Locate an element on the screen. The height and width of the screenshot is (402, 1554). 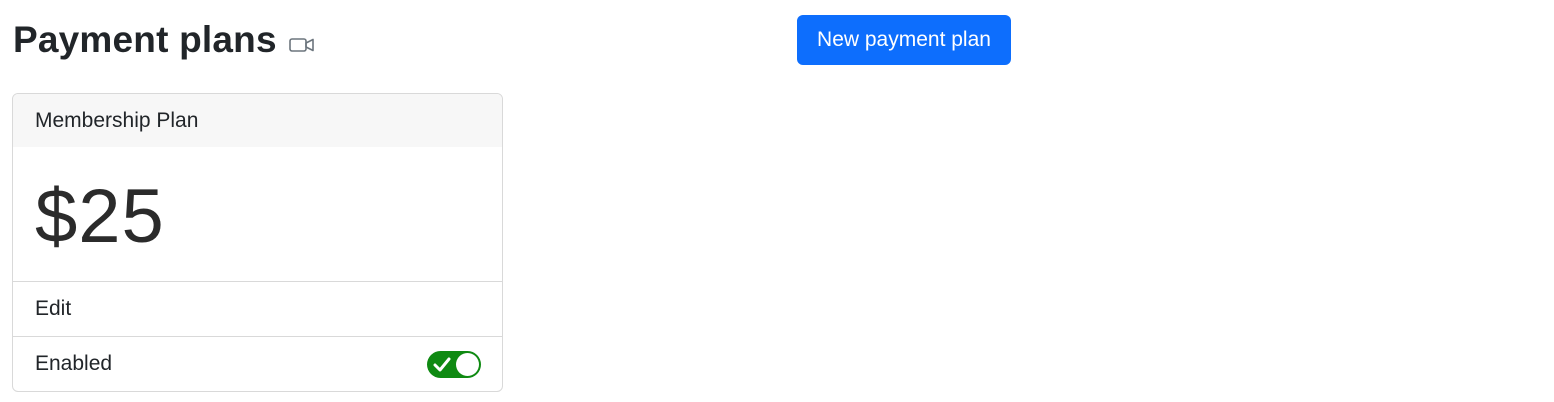
enabled-row: Enabled is located at coordinates (257, 364).